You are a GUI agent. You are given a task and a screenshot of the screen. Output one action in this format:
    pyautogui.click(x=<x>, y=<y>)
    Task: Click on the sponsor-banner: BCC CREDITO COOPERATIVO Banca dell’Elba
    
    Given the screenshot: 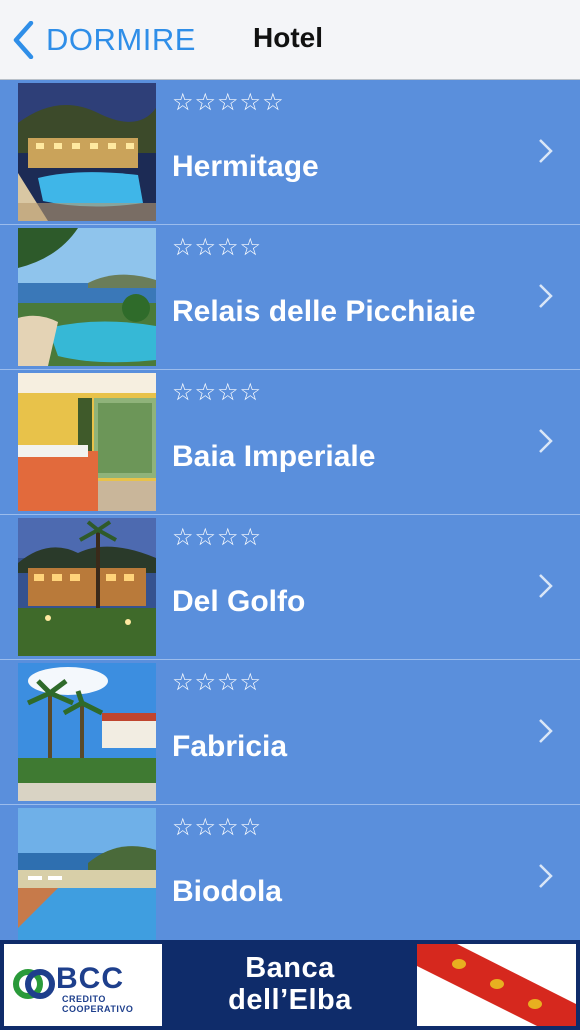 What is the action you would take?
    pyautogui.click(x=290, y=985)
    